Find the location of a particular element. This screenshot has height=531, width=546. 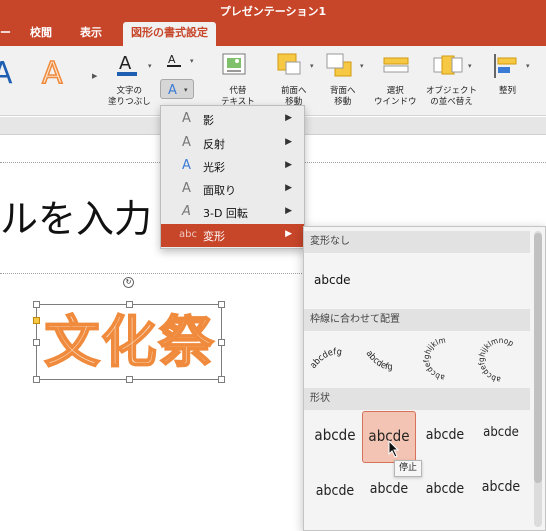

menu-item-reflection: A 反射 ▶ is located at coordinates (232, 143).